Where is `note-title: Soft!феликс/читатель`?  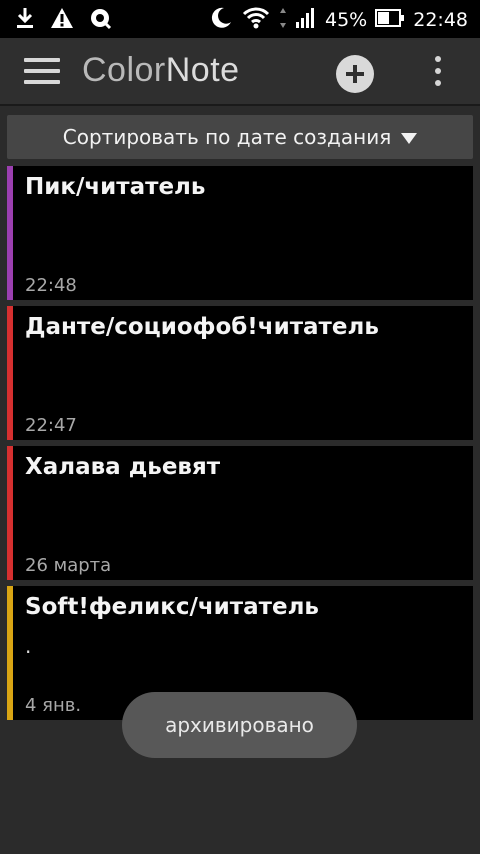 note-title: Soft!феликс/читатель is located at coordinates (172, 607).